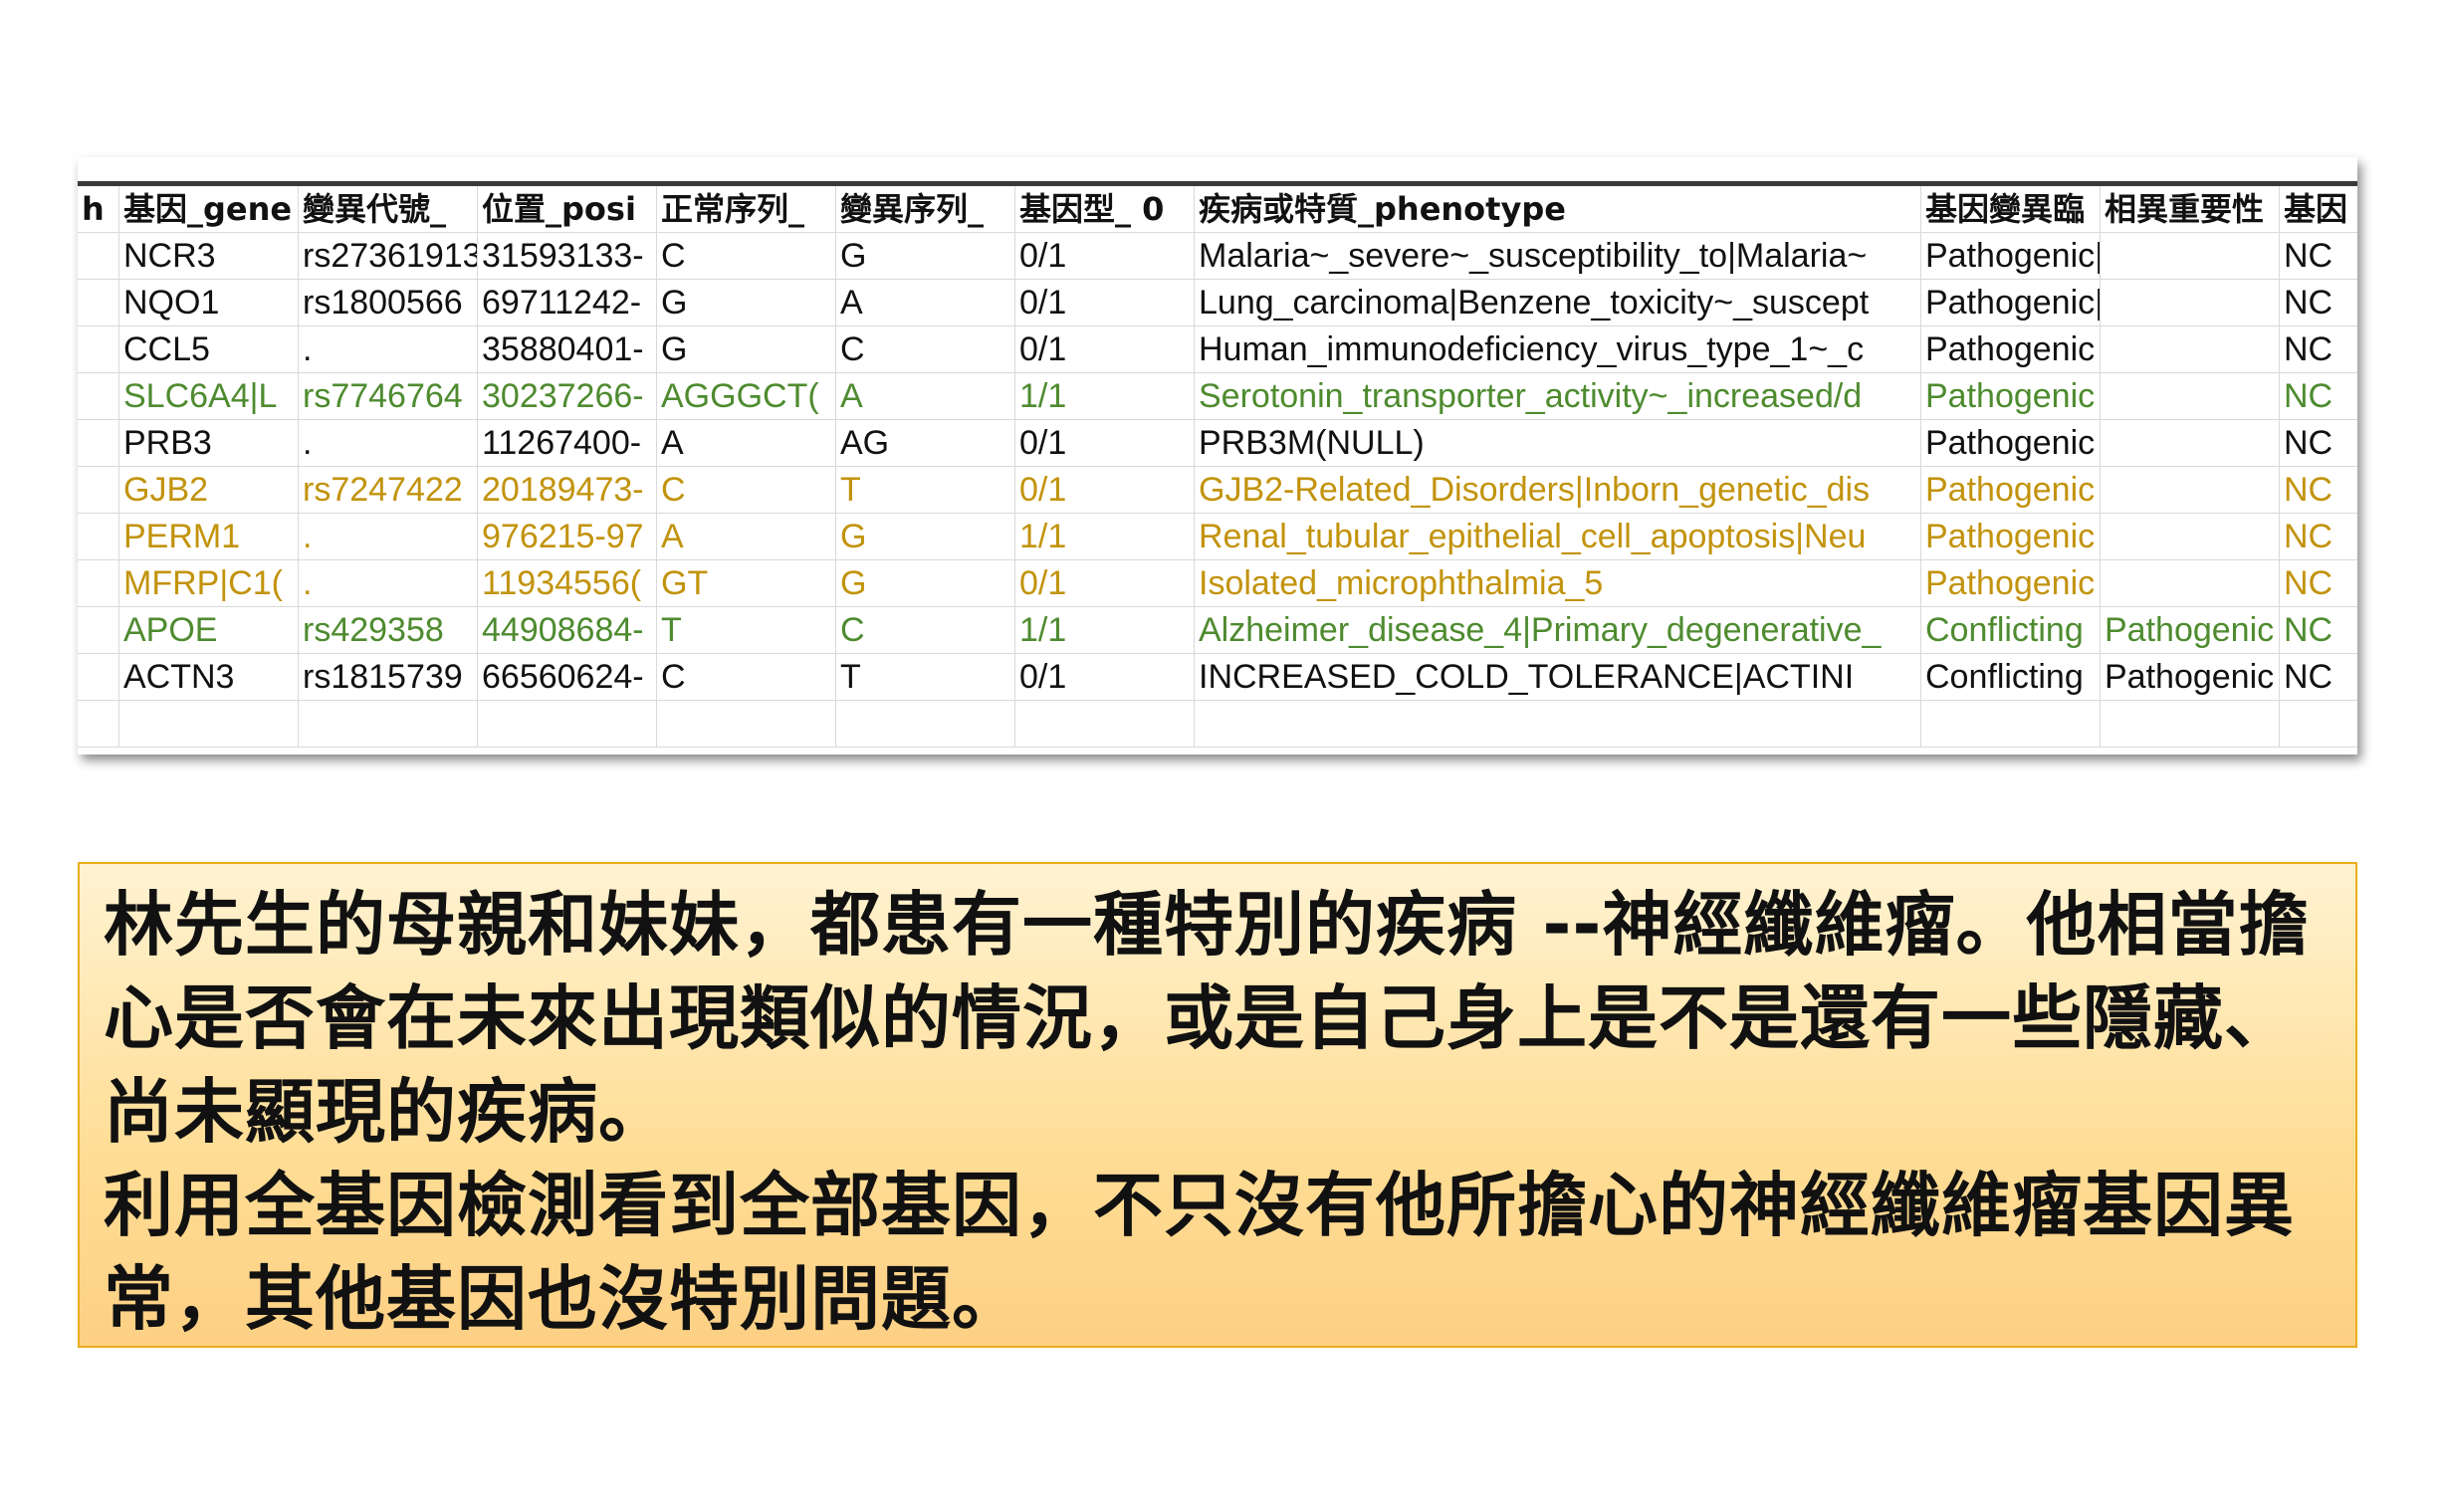  I want to click on table-cell: rs1800566, so click(389, 303).